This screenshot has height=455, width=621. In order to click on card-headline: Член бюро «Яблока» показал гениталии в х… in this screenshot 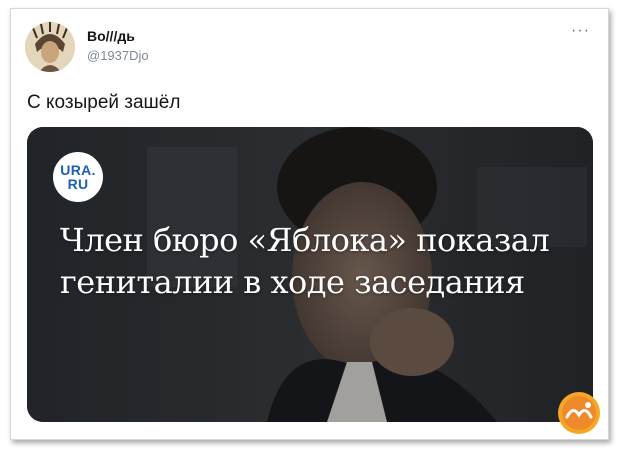, I will do `click(305, 261)`.